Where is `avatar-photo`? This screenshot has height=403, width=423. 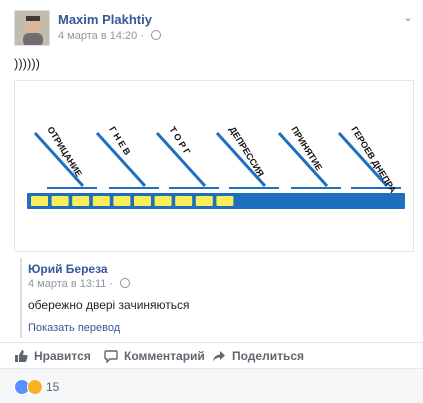 avatar-photo is located at coordinates (32, 28).